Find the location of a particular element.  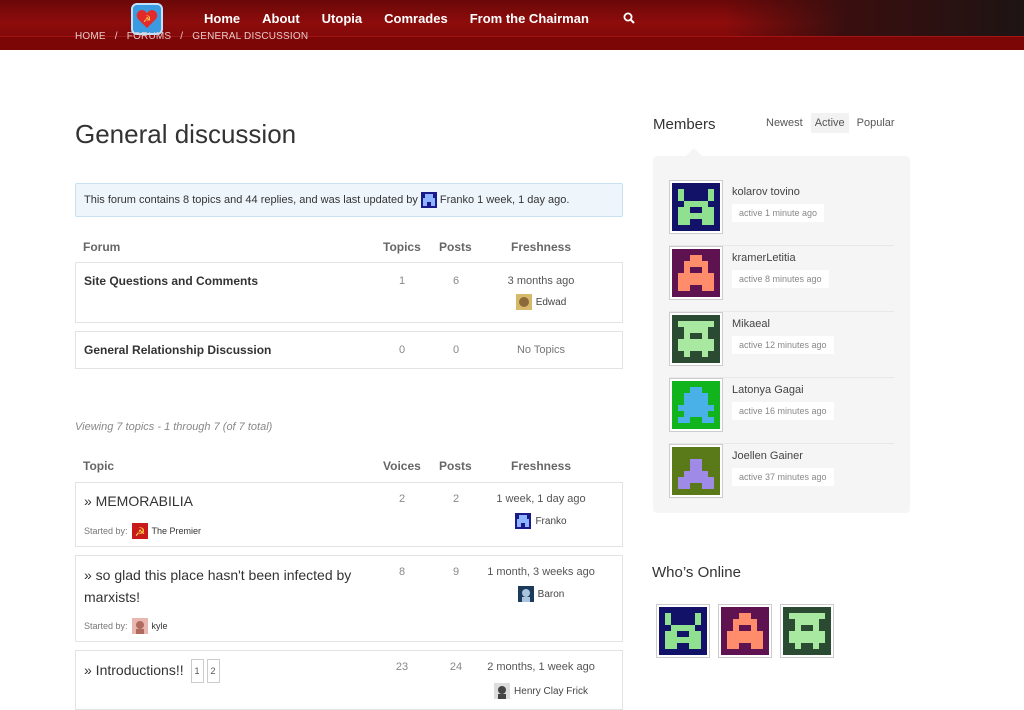

topic-page-link: 2 is located at coordinates (213, 671).